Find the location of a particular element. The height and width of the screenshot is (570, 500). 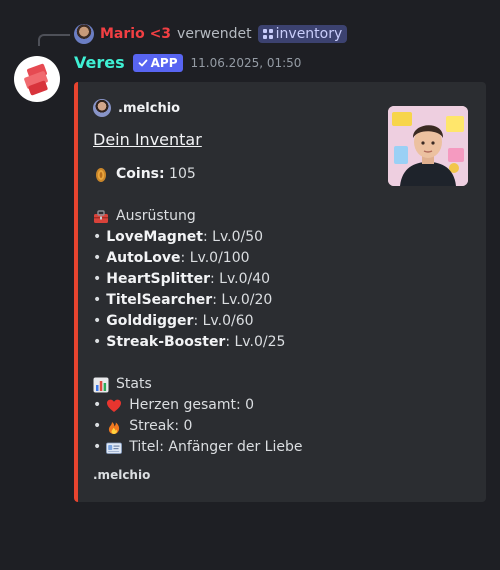

stat-item: • Titel: Anfänger der Liebe is located at coordinates (197, 447).